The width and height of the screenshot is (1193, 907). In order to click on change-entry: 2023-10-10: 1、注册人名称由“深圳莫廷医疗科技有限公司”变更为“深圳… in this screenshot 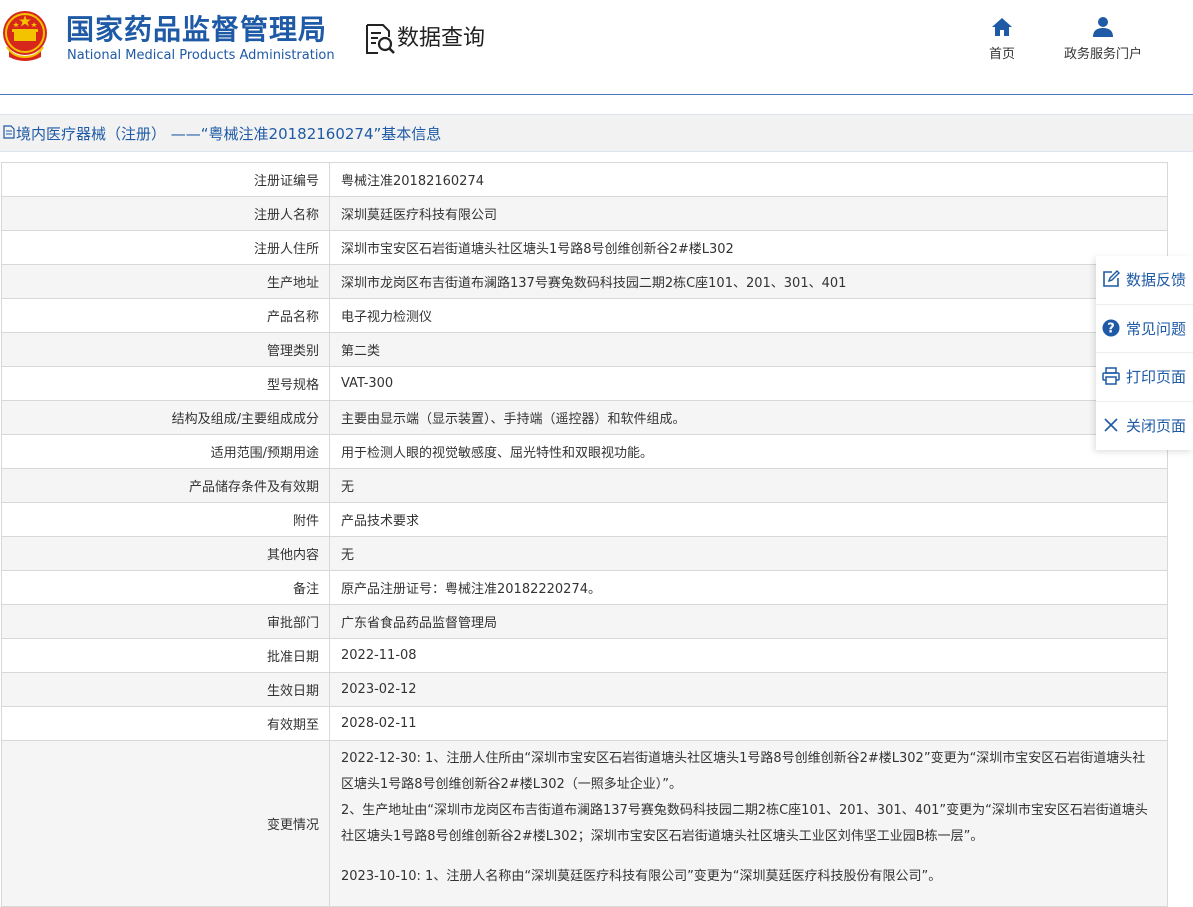, I will do `click(641, 876)`.